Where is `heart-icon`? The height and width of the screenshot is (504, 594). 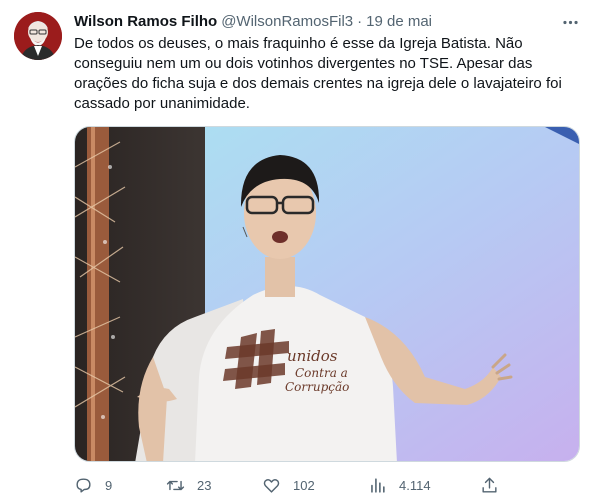 heart-icon is located at coordinates (271, 485).